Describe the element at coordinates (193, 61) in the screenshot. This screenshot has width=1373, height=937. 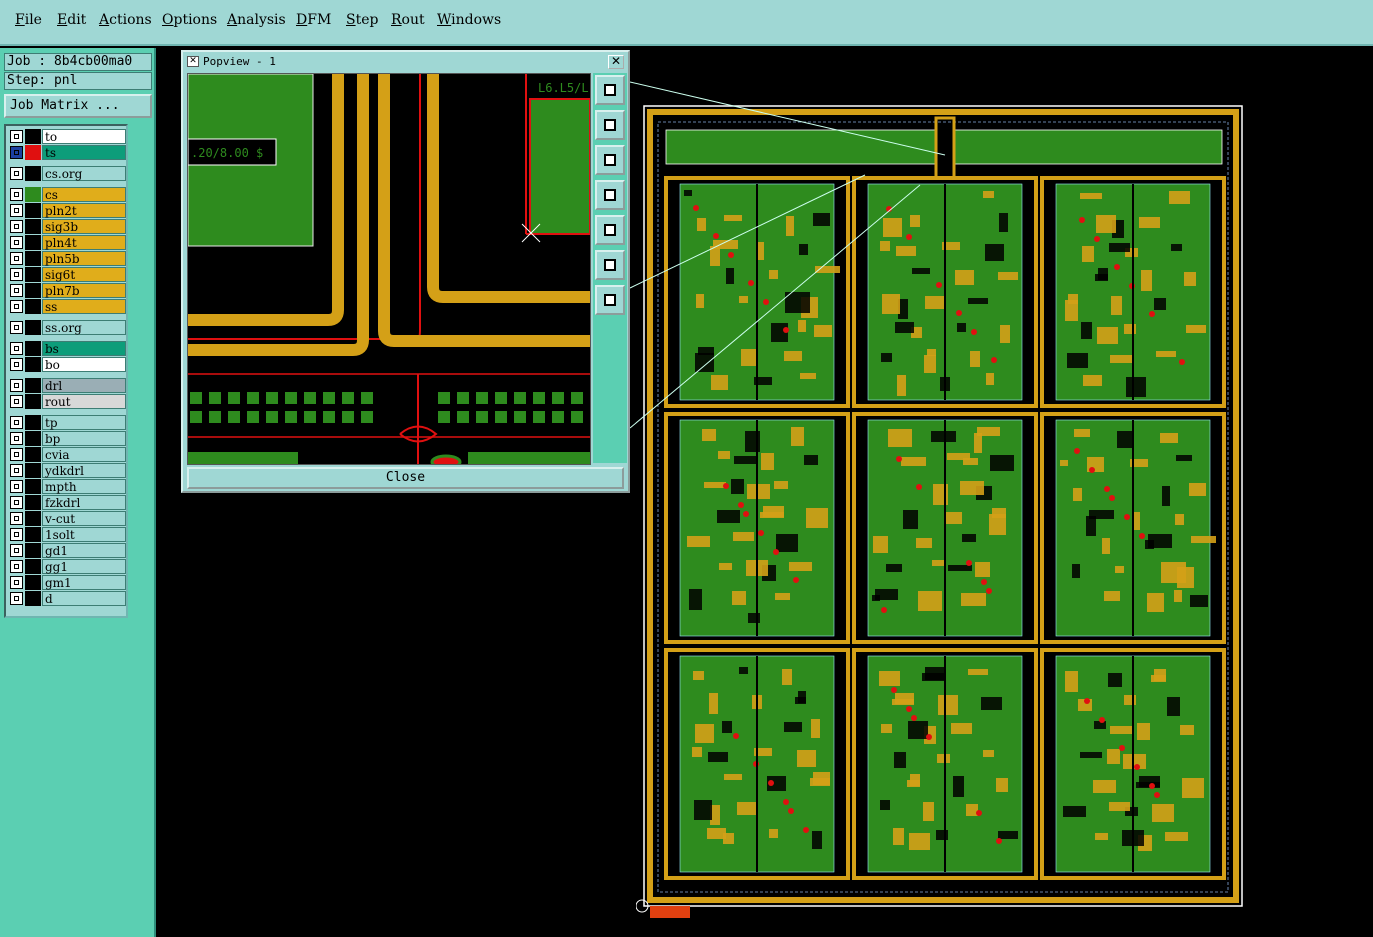
I see `window-menu-icon: ✕` at that location.